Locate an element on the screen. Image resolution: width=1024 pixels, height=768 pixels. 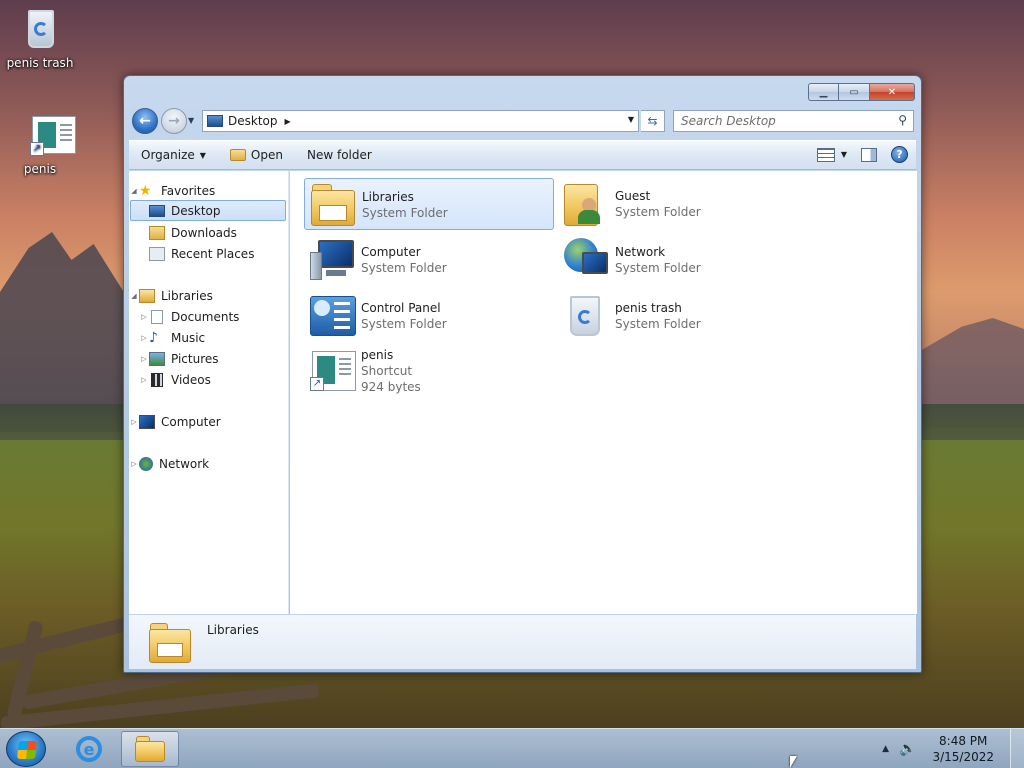
nav-documents: ▷ Documents is located at coordinates (207, 316).